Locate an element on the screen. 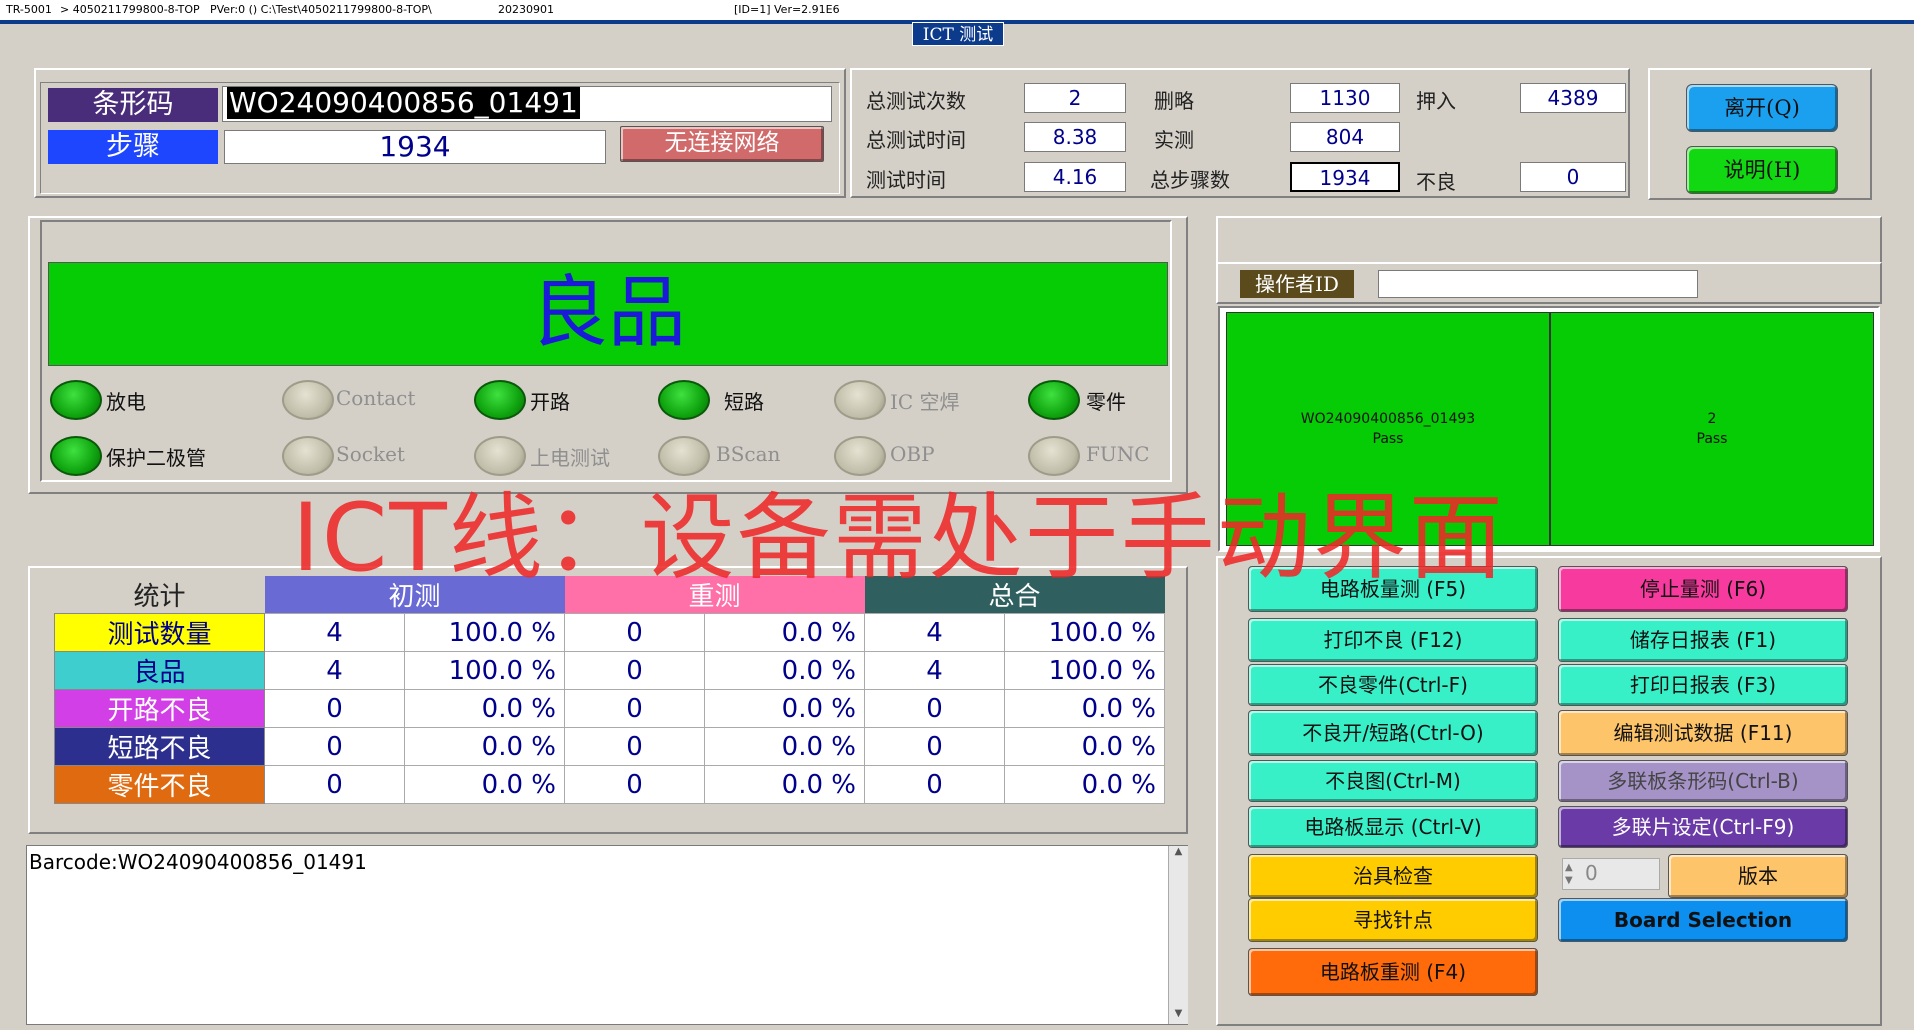 Image resolution: width=1914 pixels, height=1030 pixels. total-steps-label: 总步骤数 is located at coordinates (1190, 180).